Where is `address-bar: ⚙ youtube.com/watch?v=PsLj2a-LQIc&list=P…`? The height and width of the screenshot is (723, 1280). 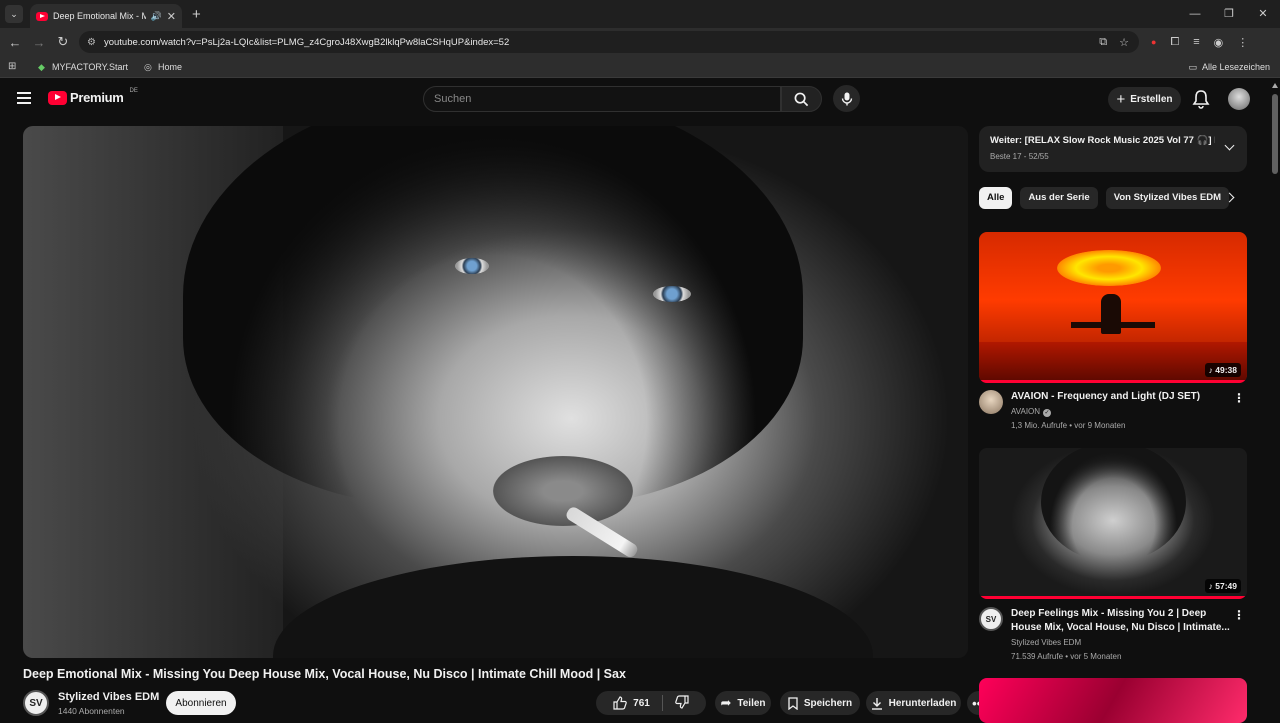 address-bar: ⚙ youtube.com/watch?v=PsLj2a-LQIc&list=P… is located at coordinates (609, 42).